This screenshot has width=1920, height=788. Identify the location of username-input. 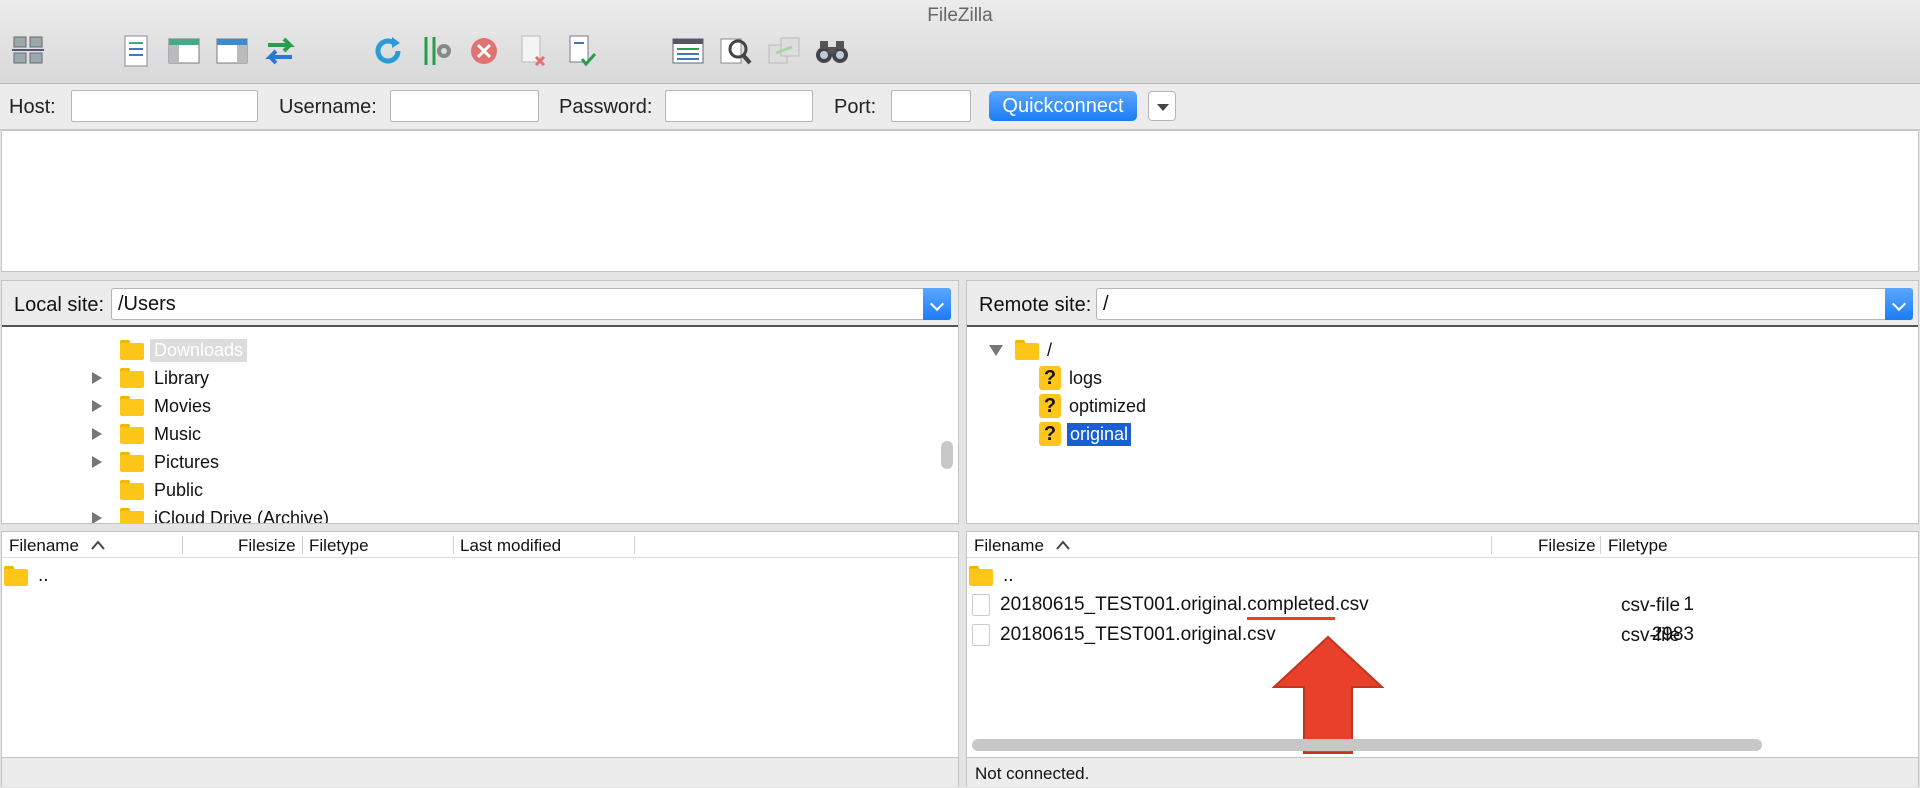
(464, 106).